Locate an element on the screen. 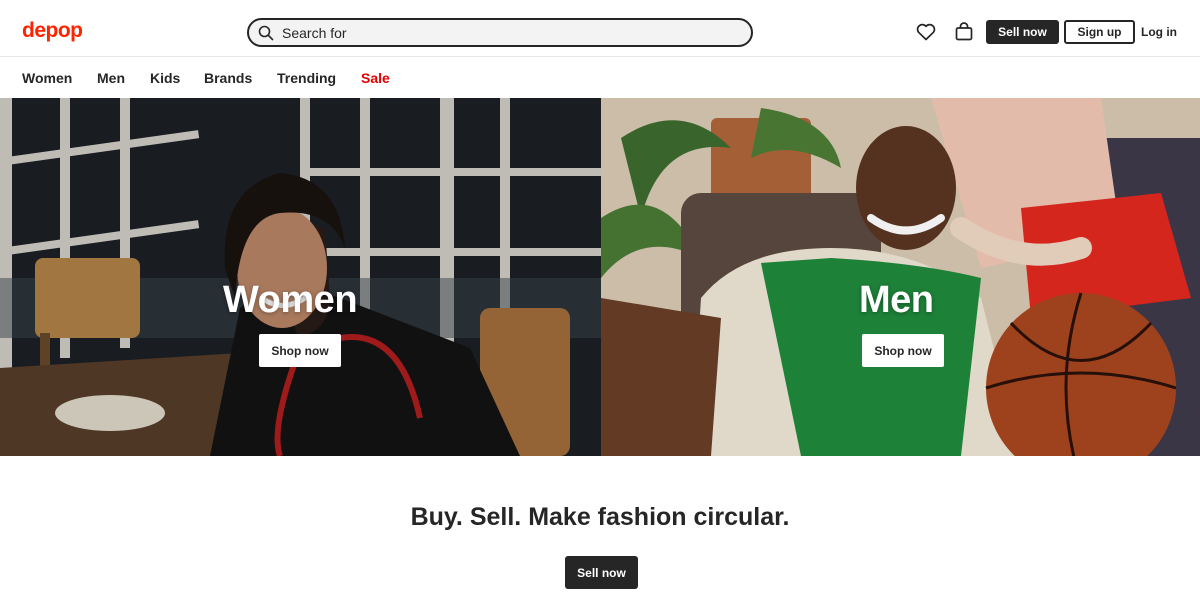  nav-item-men: Men is located at coordinates (111, 78).